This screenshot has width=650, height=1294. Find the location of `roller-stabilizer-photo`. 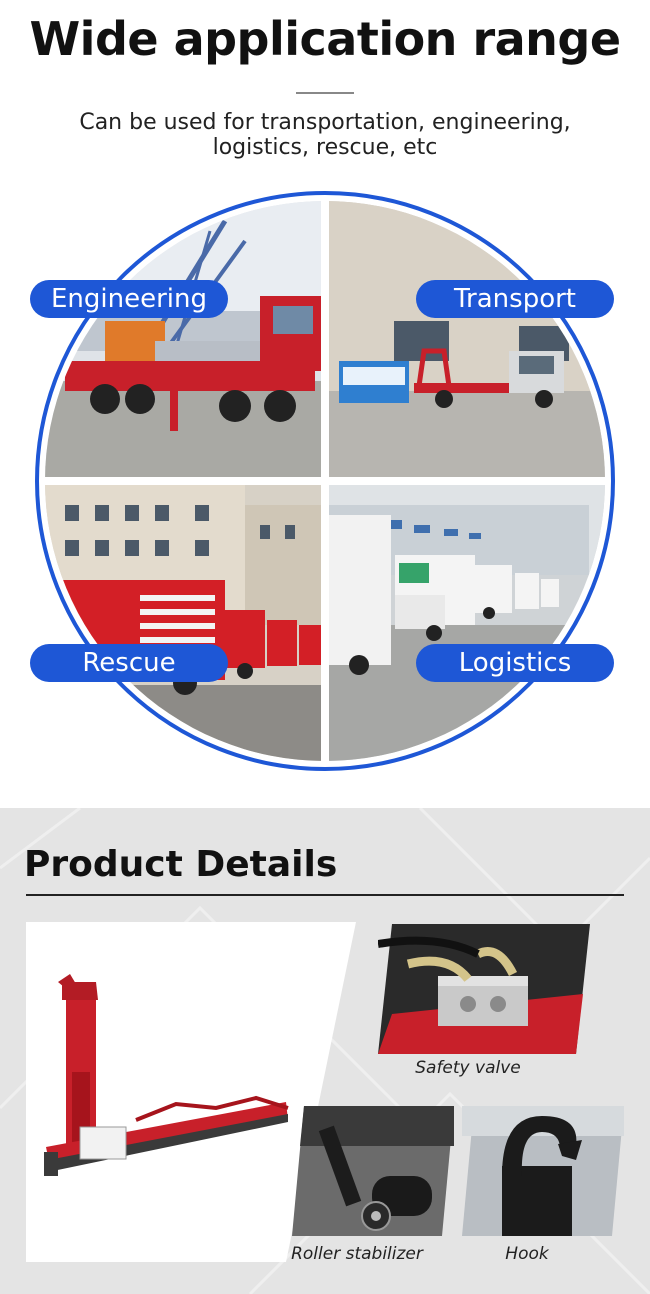

roller-stabilizer-photo is located at coordinates (373, 1171).